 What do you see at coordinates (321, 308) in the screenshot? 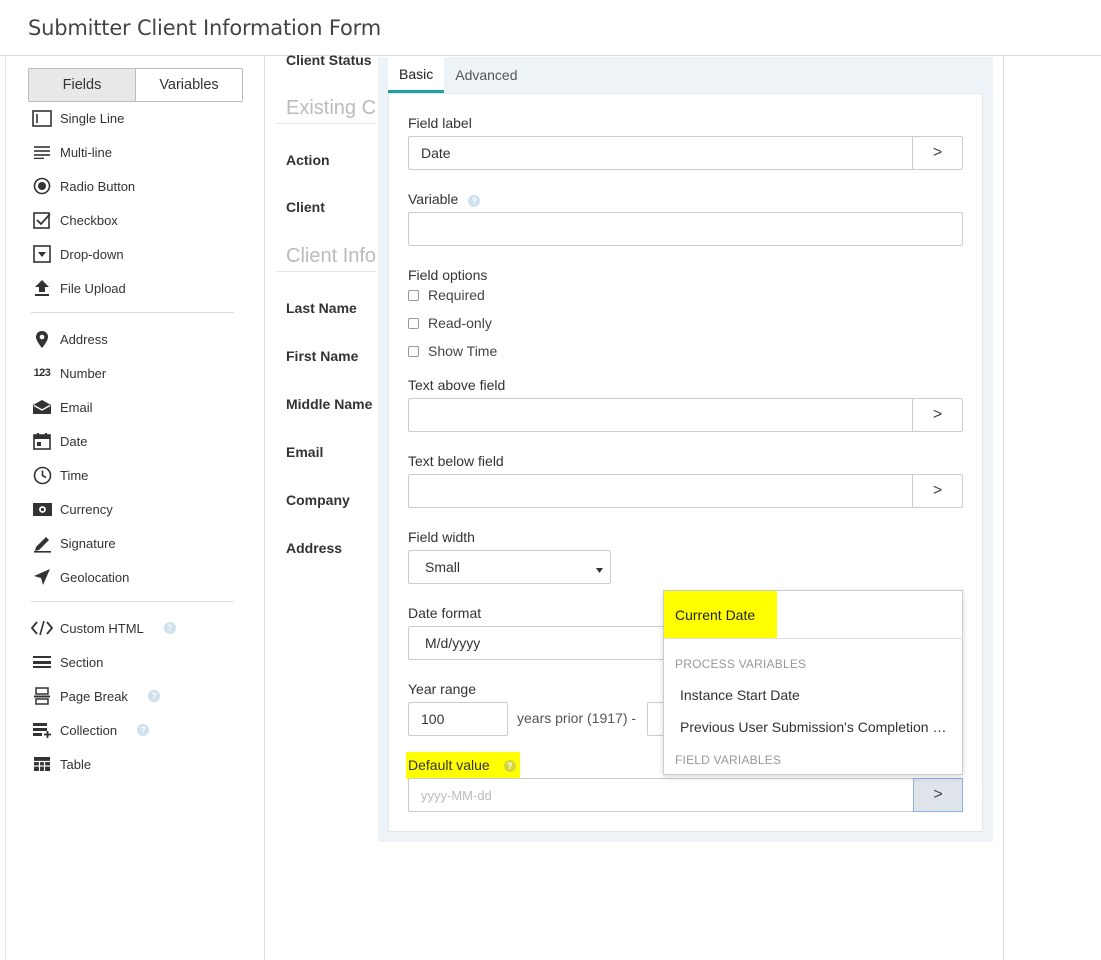
I see `canvas-label-last-name: Last Name` at bounding box center [321, 308].